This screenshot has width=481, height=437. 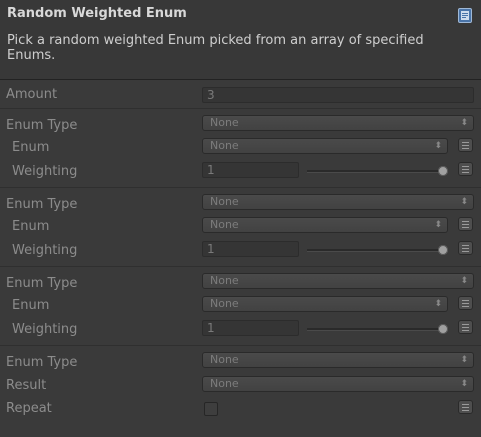 I want to click on help-book-icon, so click(x=465, y=15).